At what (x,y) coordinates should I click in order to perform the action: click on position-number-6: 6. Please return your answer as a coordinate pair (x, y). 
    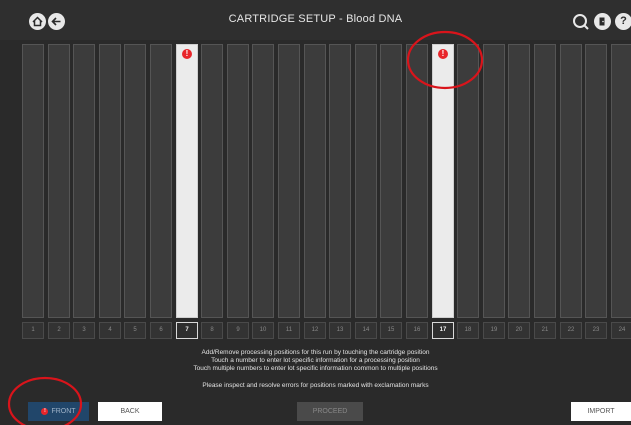
    Looking at the image, I should click on (161, 330).